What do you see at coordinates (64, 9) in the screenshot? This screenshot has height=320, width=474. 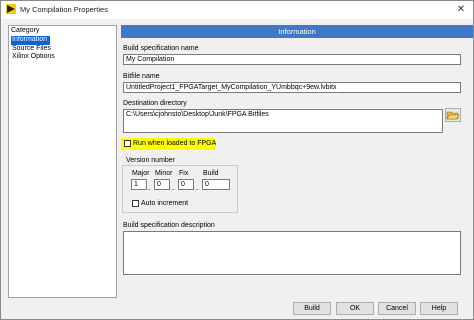 I see `window-title: My Compilation Properties` at bounding box center [64, 9].